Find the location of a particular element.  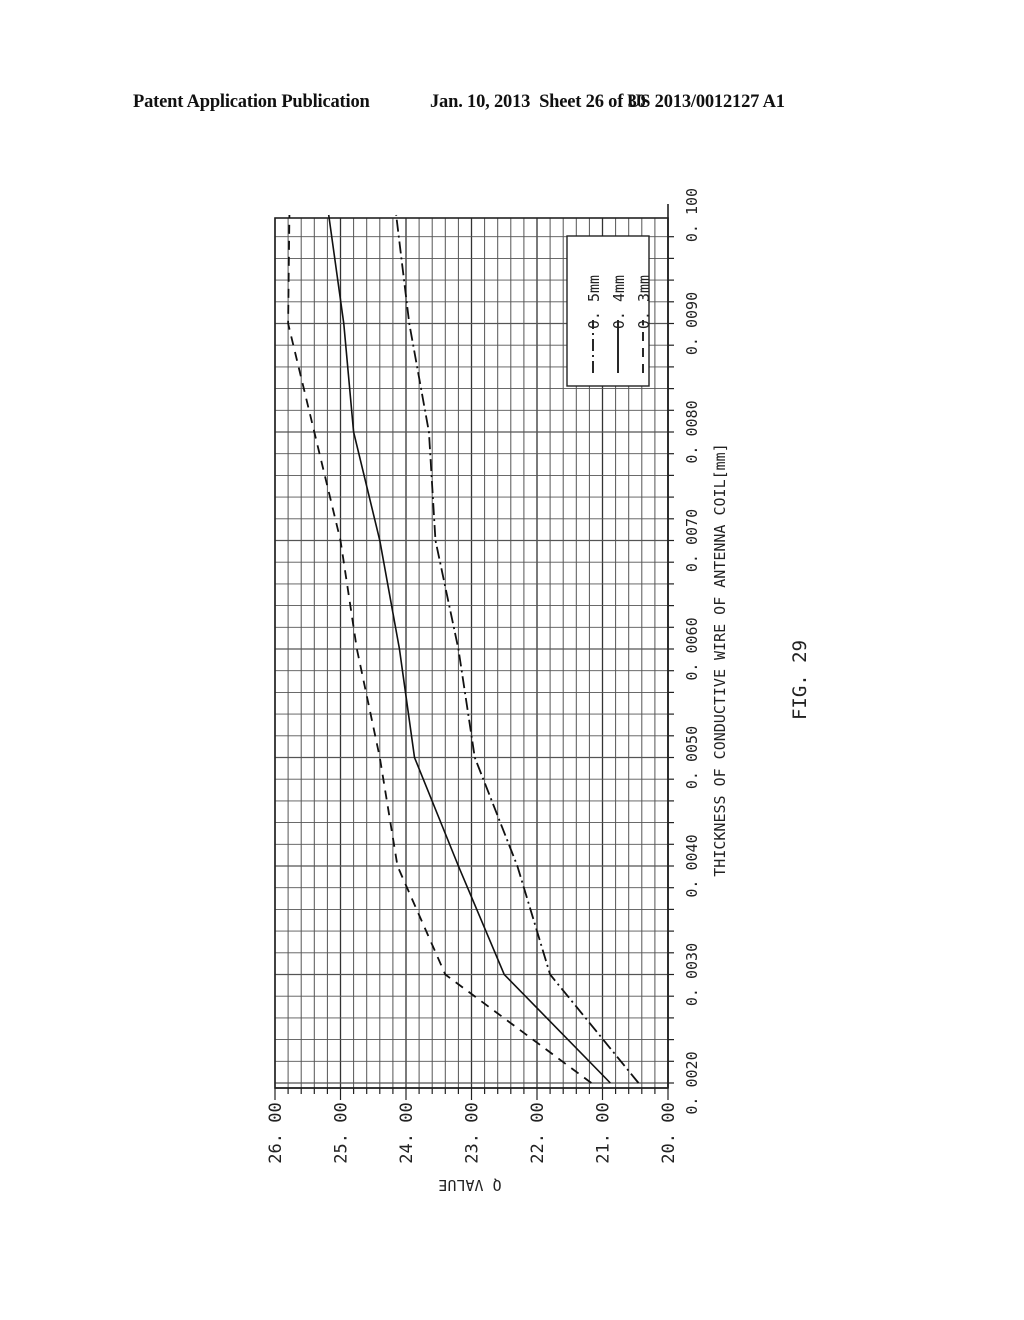

x-tick-label: 0. 0070 is located at coordinates (692, 540).